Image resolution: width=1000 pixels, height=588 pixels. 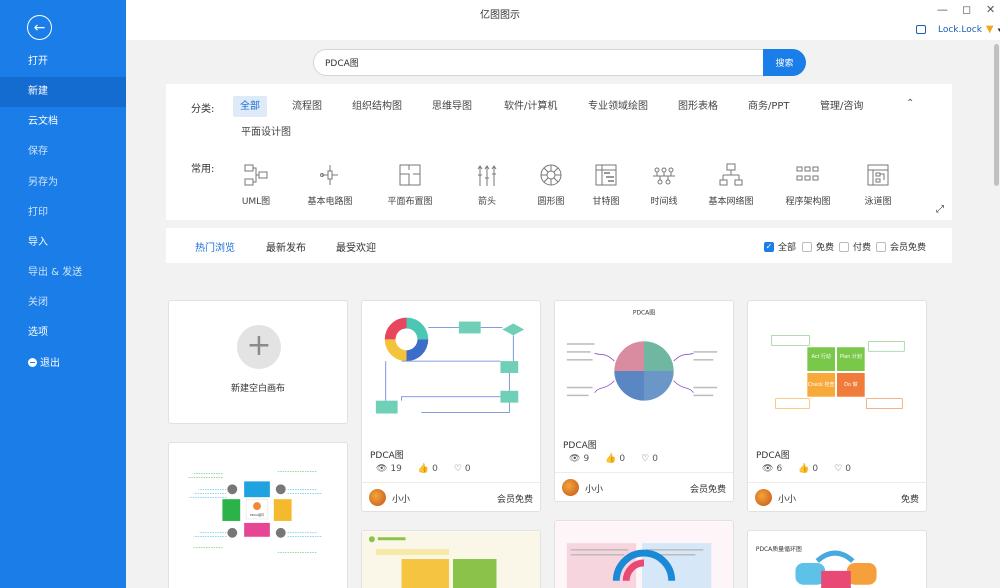 What do you see at coordinates (942, 9) in the screenshot?
I see `minimize-icon: —` at bounding box center [942, 9].